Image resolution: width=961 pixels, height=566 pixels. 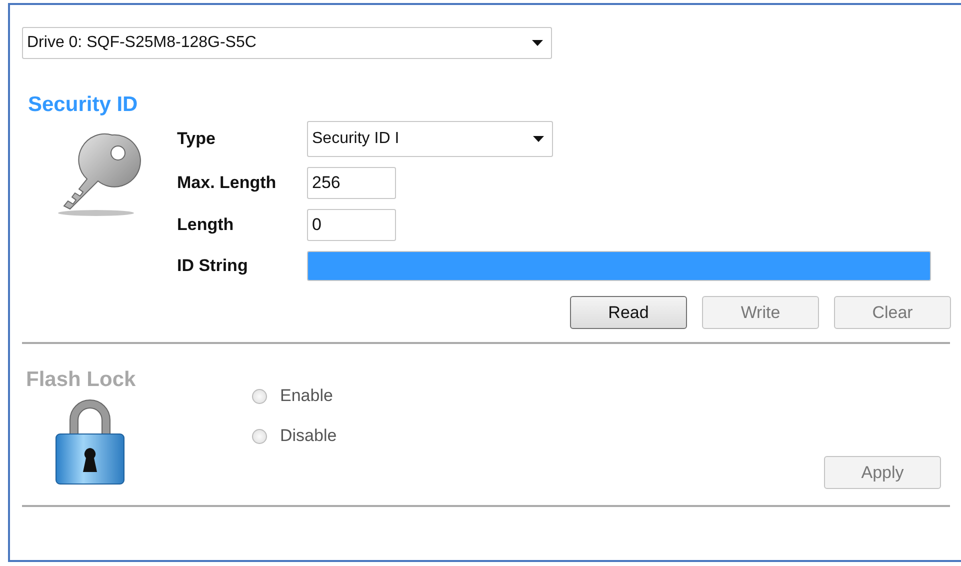 What do you see at coordinates (213, 266) in the screenshot?
I see `field-label: ID String` at bounding box center [213, 266].